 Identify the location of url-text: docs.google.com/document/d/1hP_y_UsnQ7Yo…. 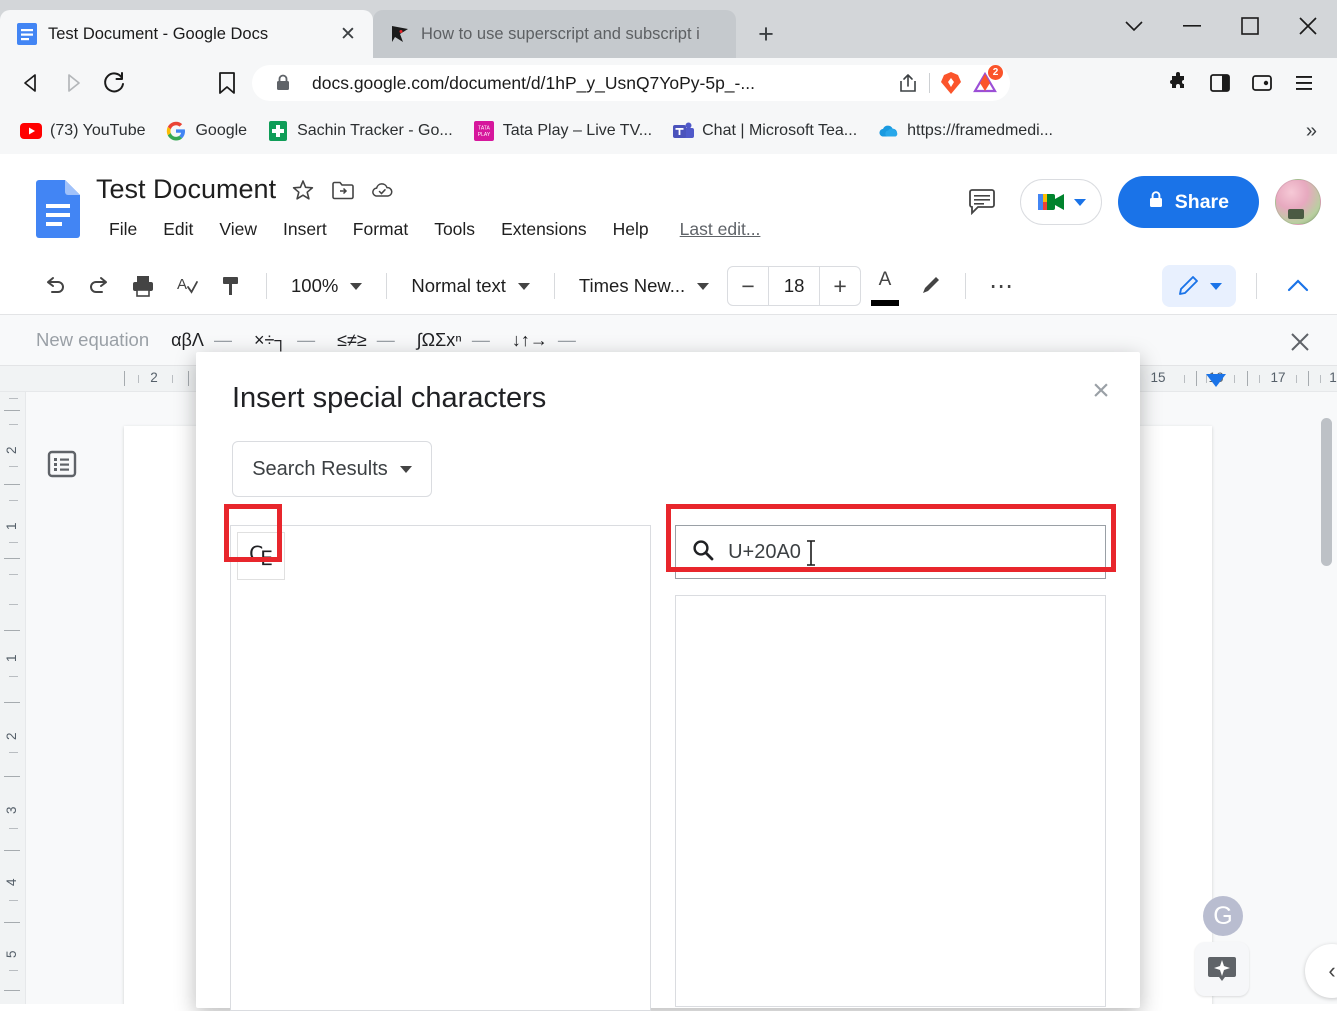
(601, 83).